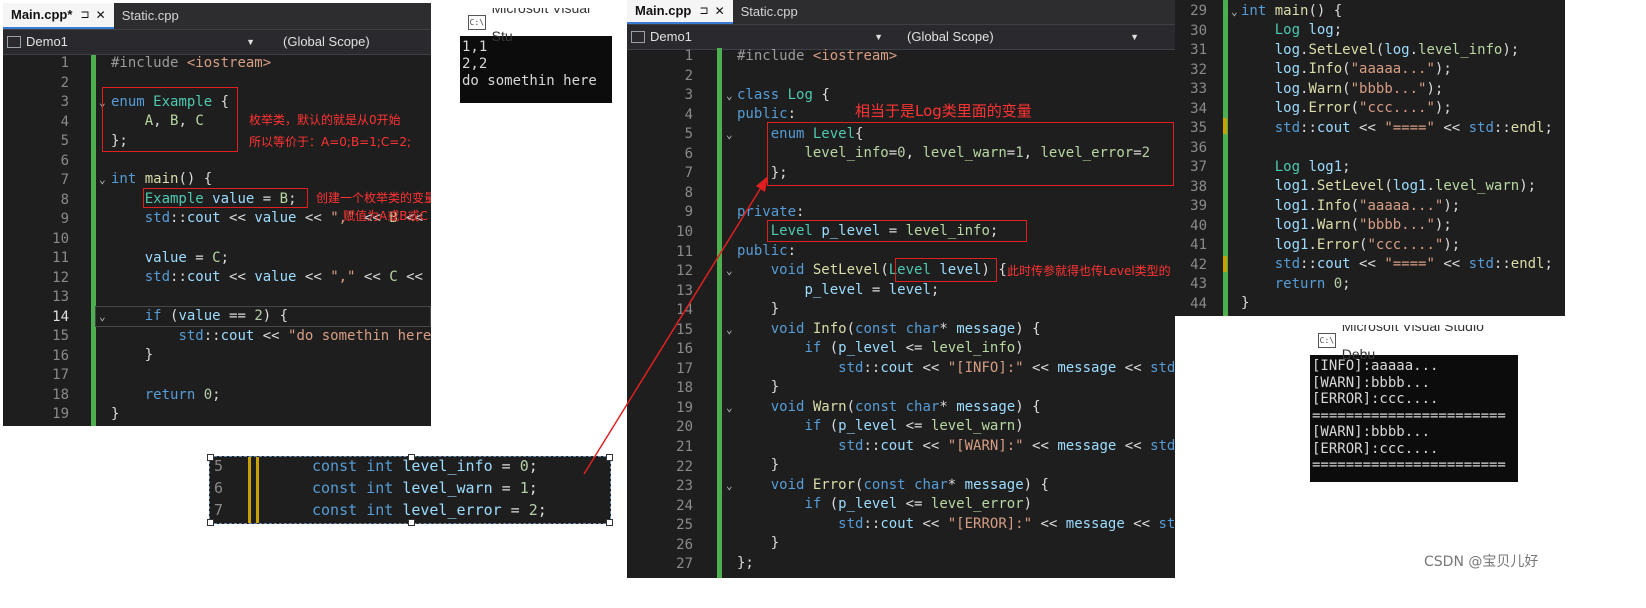 The height and width of the screenshot is (608, 1646). What do you see at coordinates (60, 355) in the screenshot?
I see `line-number: 16` at bounding box center [60, 355].